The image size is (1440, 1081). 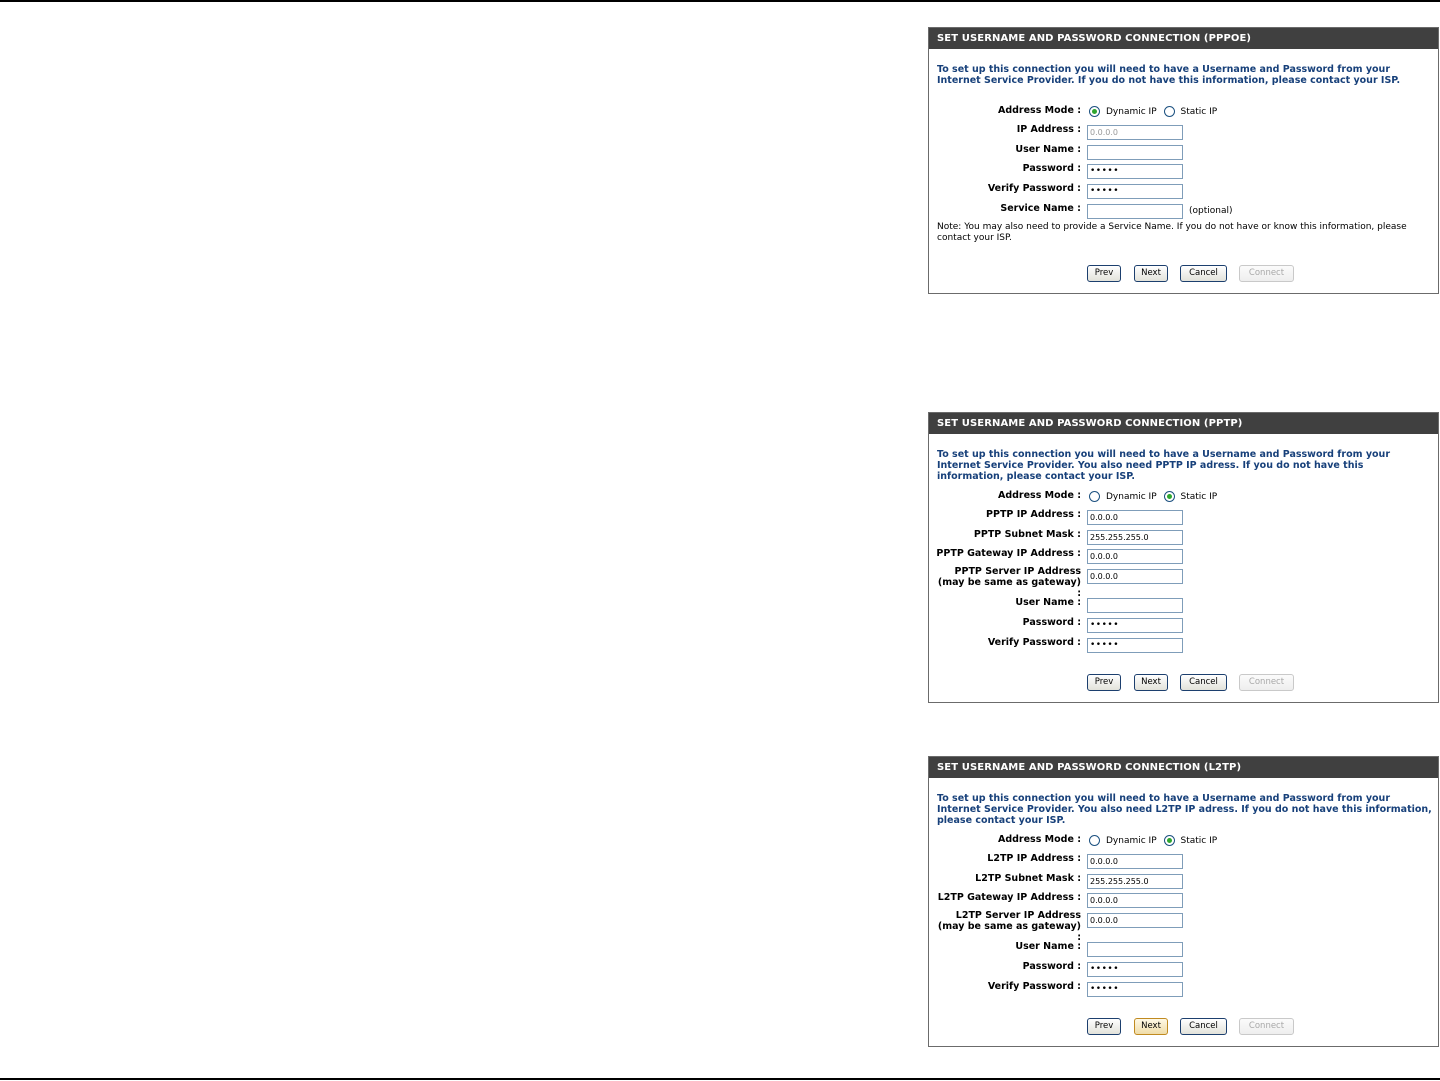 What do you see at coordinates (1135, 517) in the screenshot?
I see `pptp-ip-address-input: 0.0.0.0` at bounding box center [1135, 517].